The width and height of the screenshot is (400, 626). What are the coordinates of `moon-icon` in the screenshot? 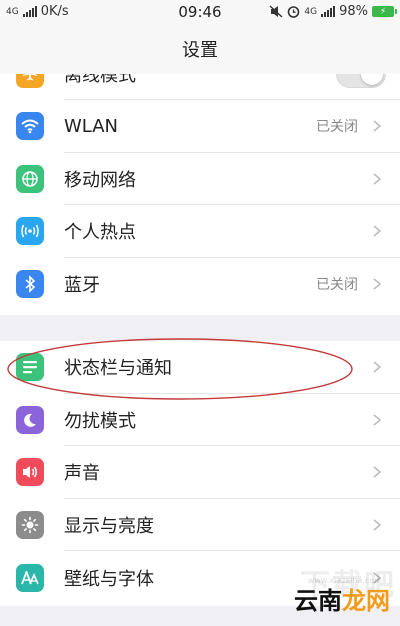 It's located at (30, 419).